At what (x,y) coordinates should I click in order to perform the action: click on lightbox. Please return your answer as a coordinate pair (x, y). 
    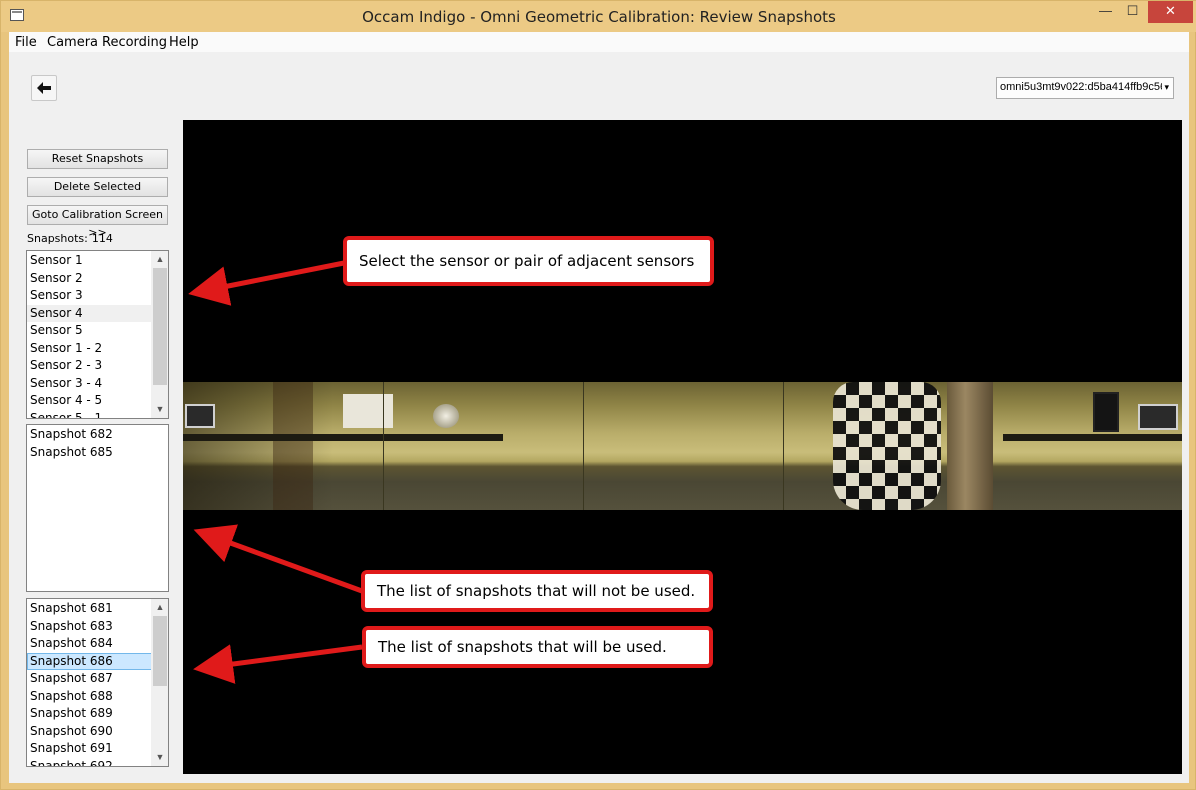
    Looking at the image, I should click on (368, 411).